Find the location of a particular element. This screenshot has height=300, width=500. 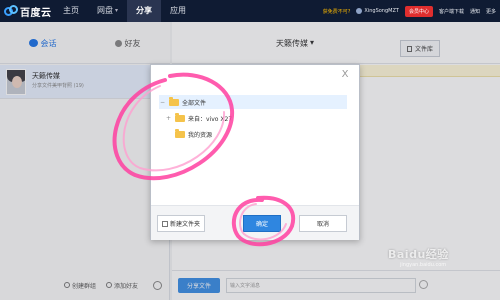

tree-item-from-vivo: + 来自：vivo X27 is located at coordinates (198, 118).